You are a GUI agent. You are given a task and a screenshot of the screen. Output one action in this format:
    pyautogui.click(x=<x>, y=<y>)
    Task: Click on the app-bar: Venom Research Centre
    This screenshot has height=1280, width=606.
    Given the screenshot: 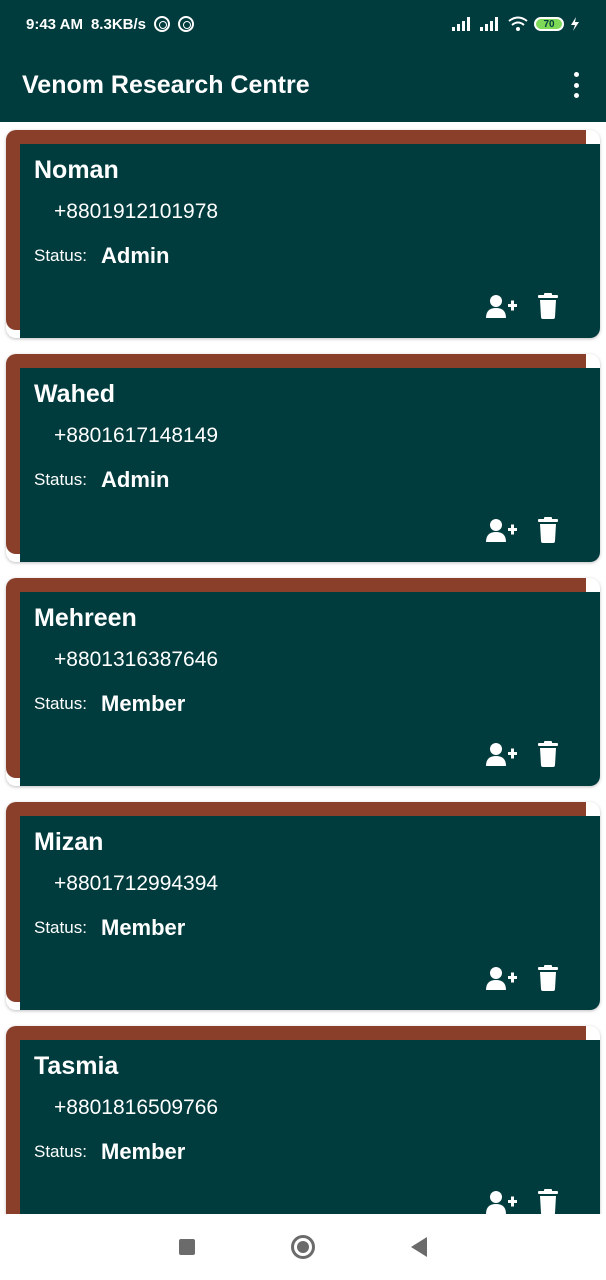 What is the action you would take?
    pyautogui.click(x=303, y=85)
    